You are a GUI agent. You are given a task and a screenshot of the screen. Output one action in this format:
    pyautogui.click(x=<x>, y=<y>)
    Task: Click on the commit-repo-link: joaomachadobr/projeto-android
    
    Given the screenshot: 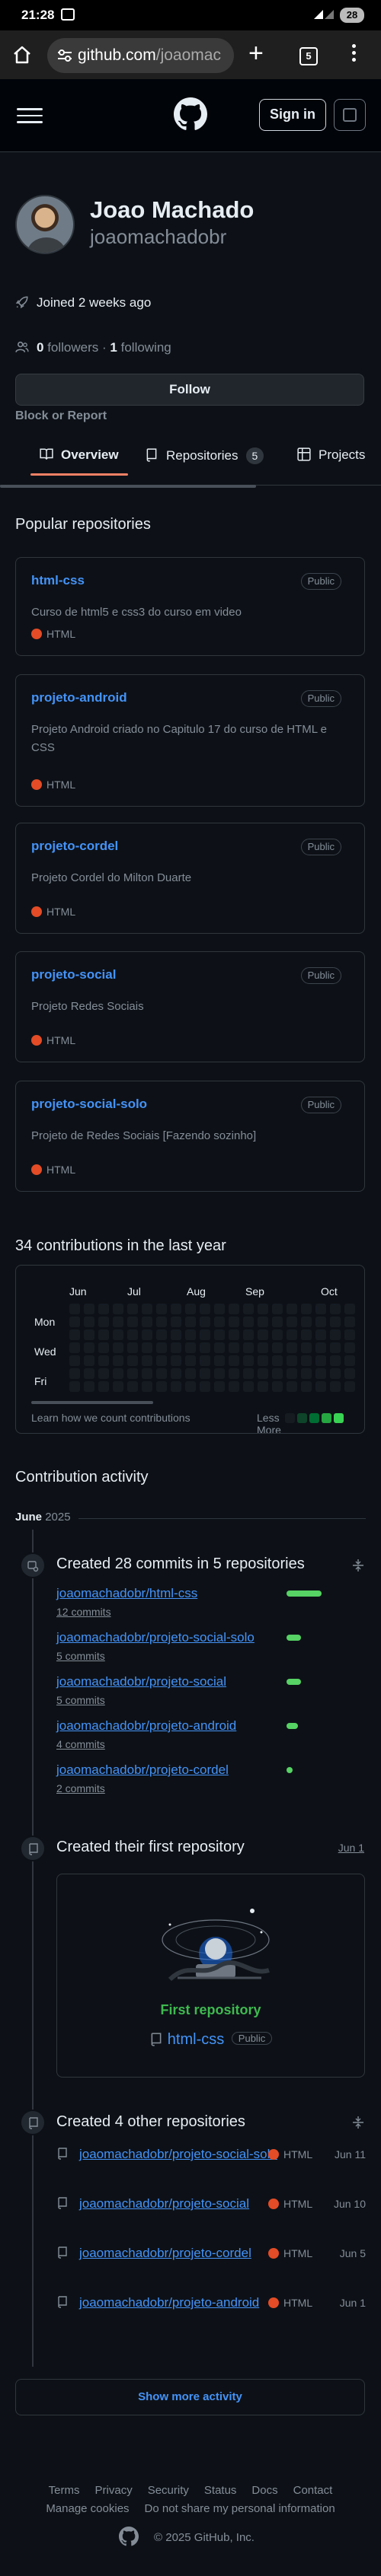 What is the action you would take?
    pyautogui.click(x=146, y=1726)
    